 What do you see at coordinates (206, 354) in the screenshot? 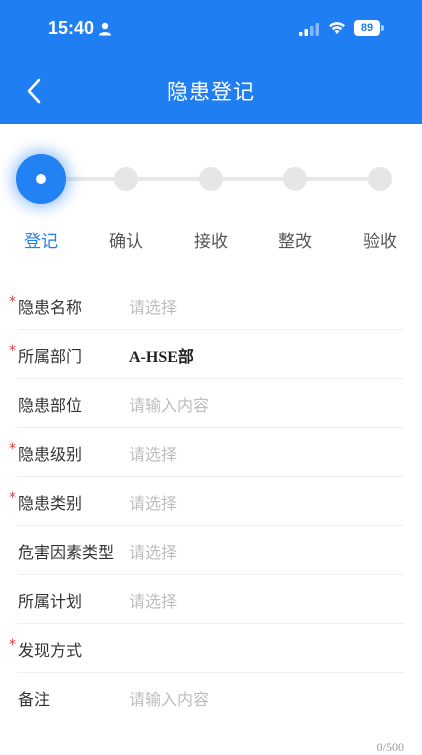
I see `form-row-department: * 所属部门 A-HSE部` at bounding box center [206, 354].